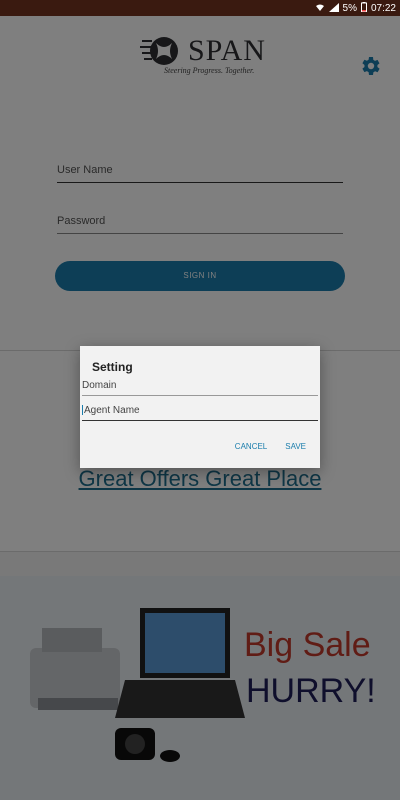 The width and height of the screenshot is (400, 800). I want to click on cancel-button: CANCEL, so click(251, 446).